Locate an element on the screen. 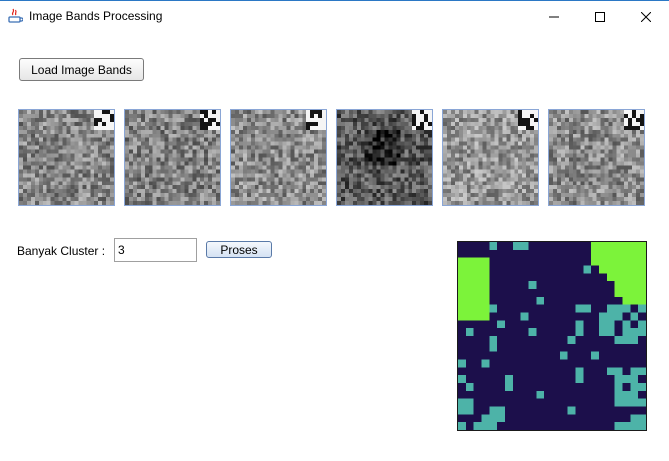 This screenshot has width=669, height=461. cluster-count-input is located at coordinates (155, 250).